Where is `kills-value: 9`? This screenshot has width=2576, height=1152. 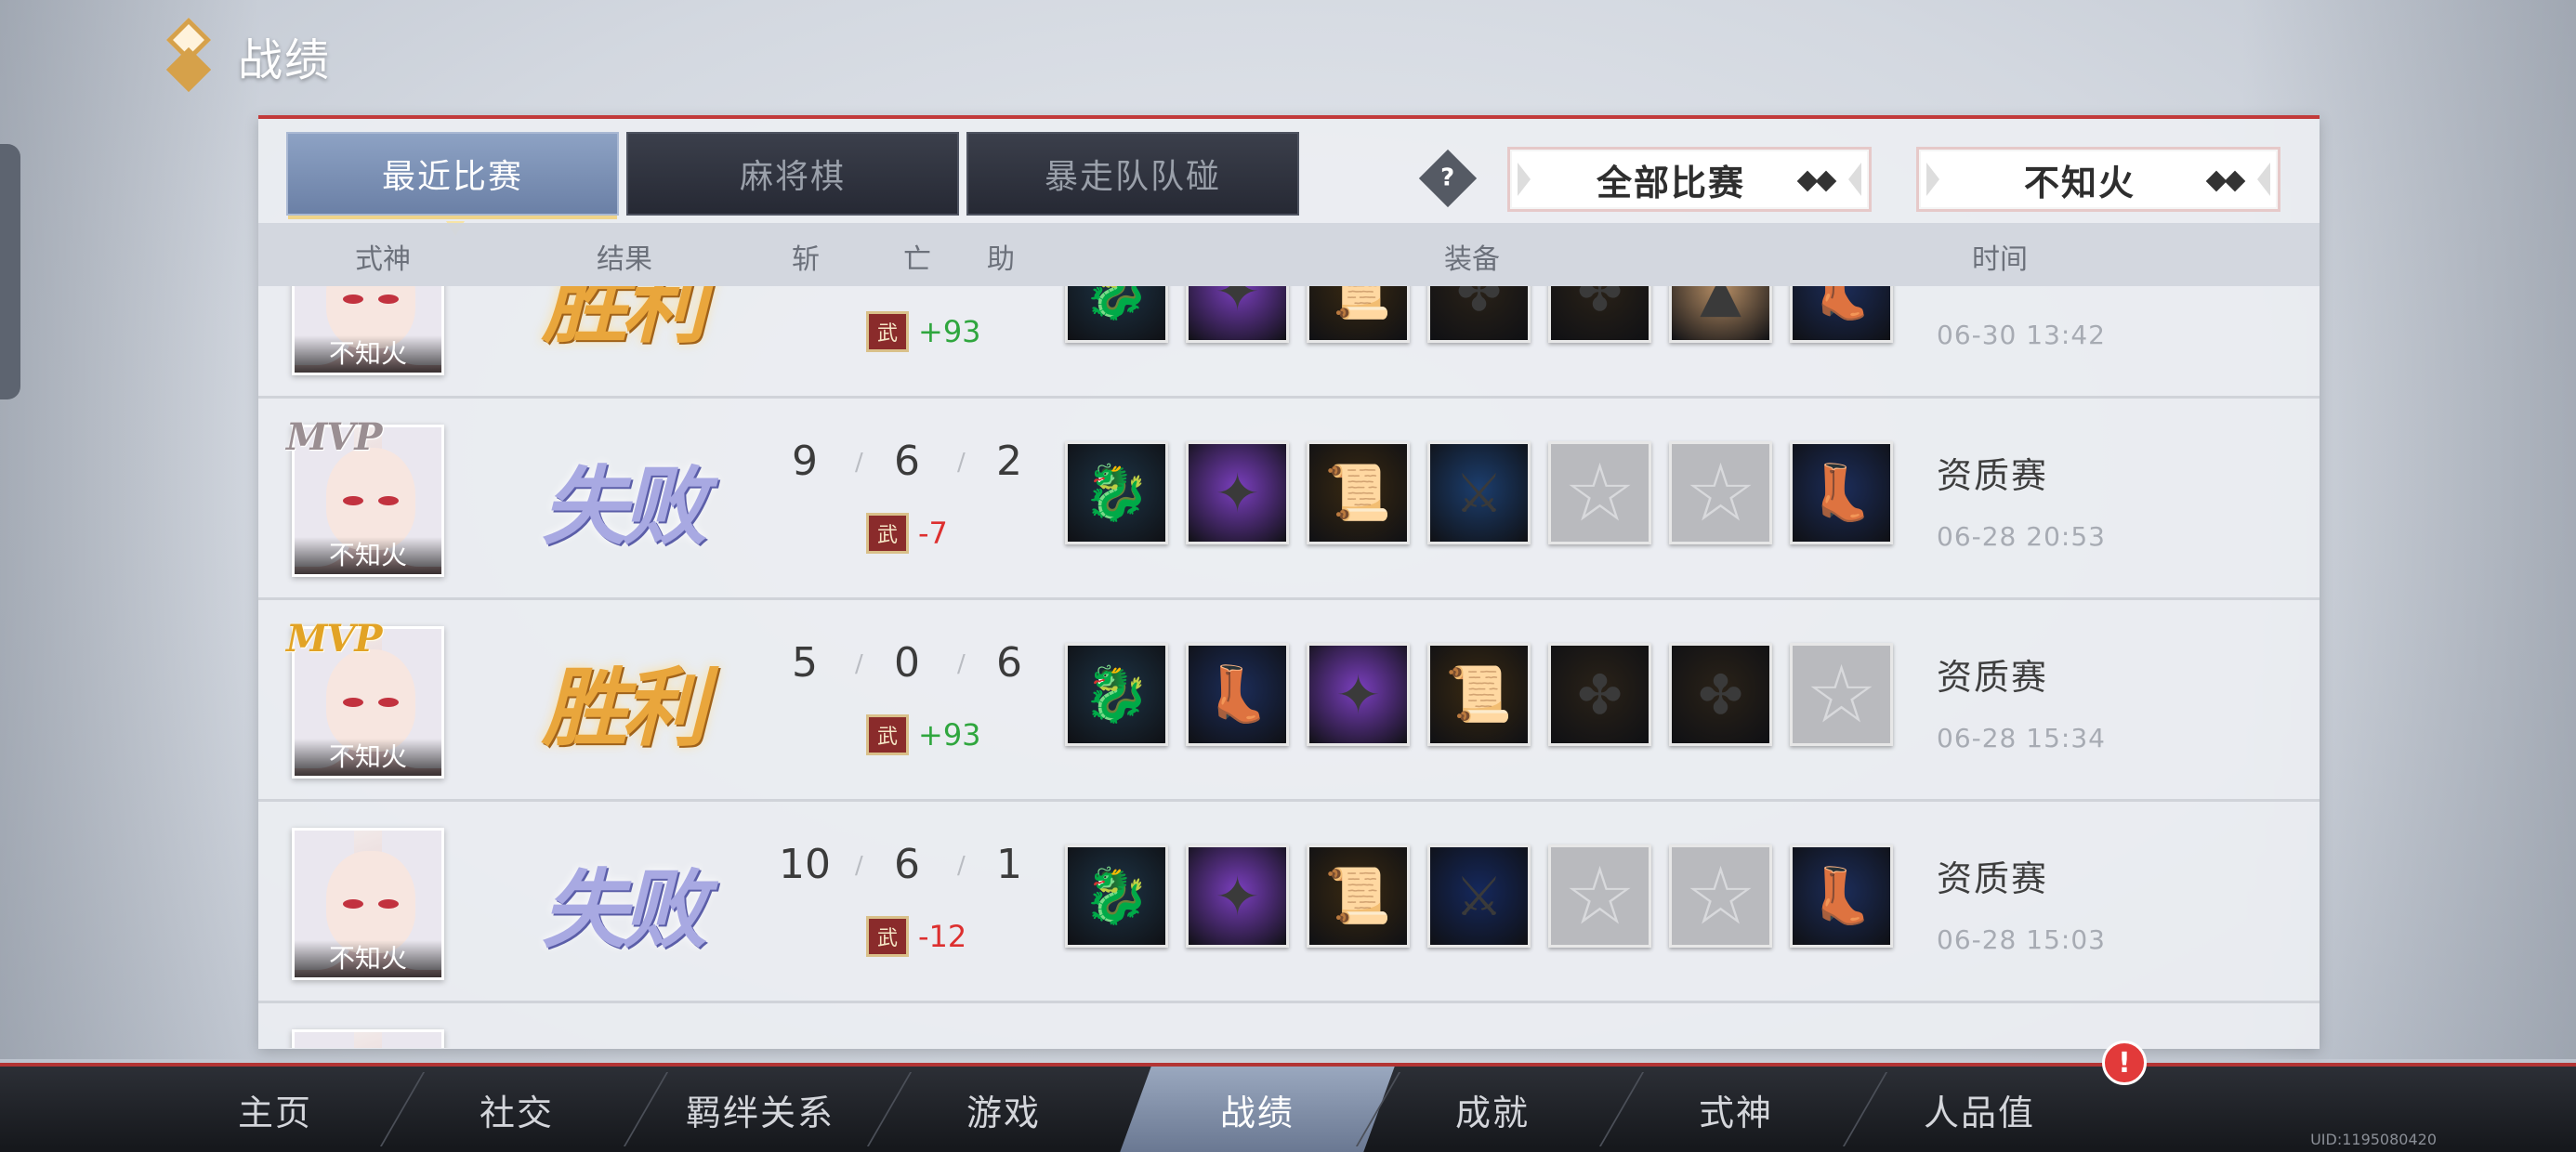 kills-value: 9 is located at coordinates (805, 461).